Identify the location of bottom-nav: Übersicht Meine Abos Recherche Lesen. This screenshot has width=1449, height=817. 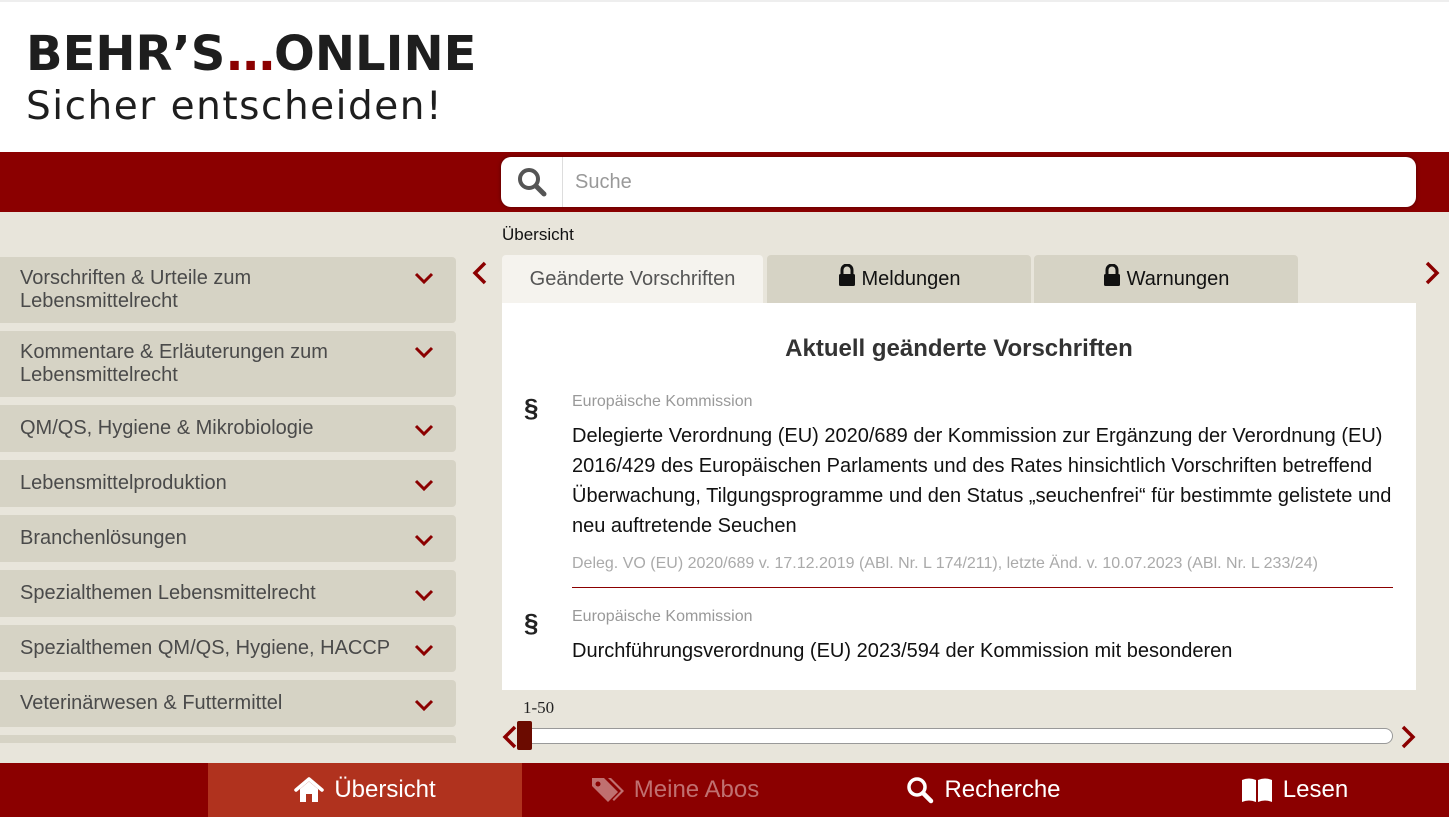
(724, 790).